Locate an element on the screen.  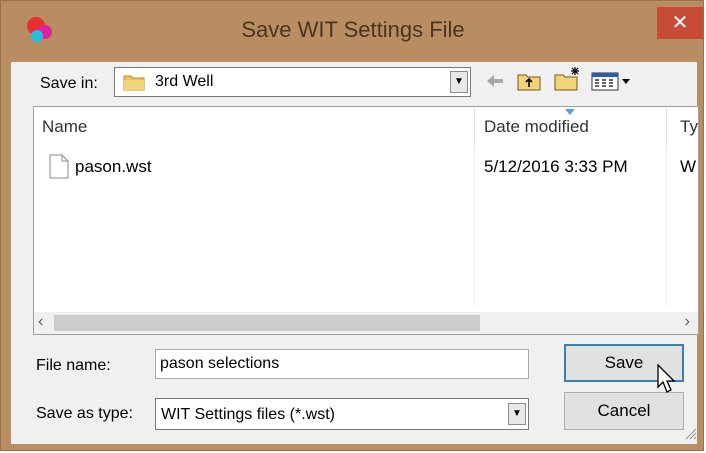
file-name: pason.wst is located at coordinates (113, 166).